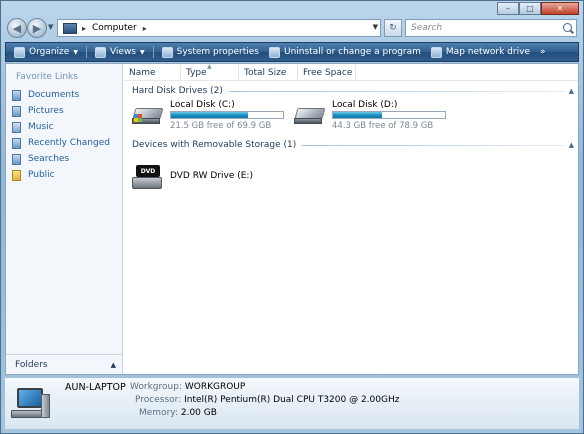  What do you see at coordinates (47, 77) in the screenshot?
I see `favorite-links-title: Favorite Links` at bounding box center [47, 77].